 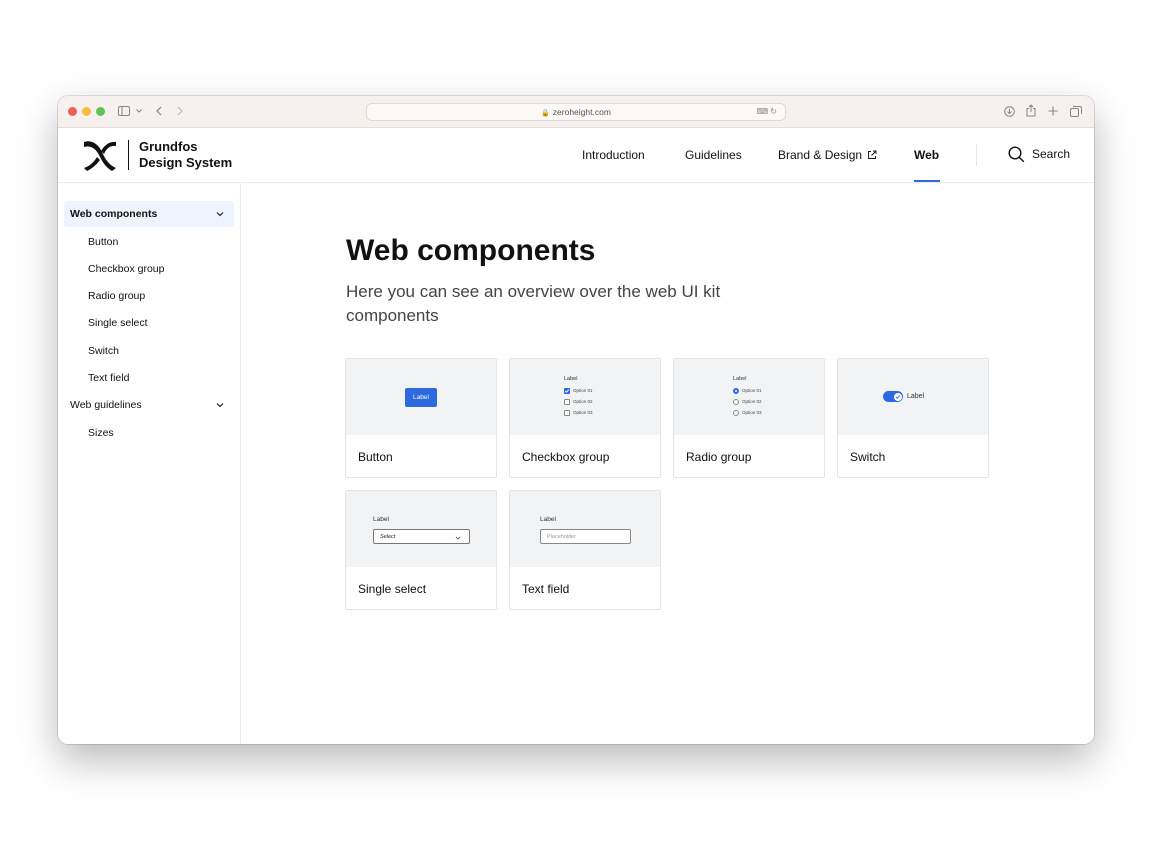 What do you see at coordinates (613, 155) in the screenshot?
I see `nav-introduction: Introduction` at bounding box center [613, 155].